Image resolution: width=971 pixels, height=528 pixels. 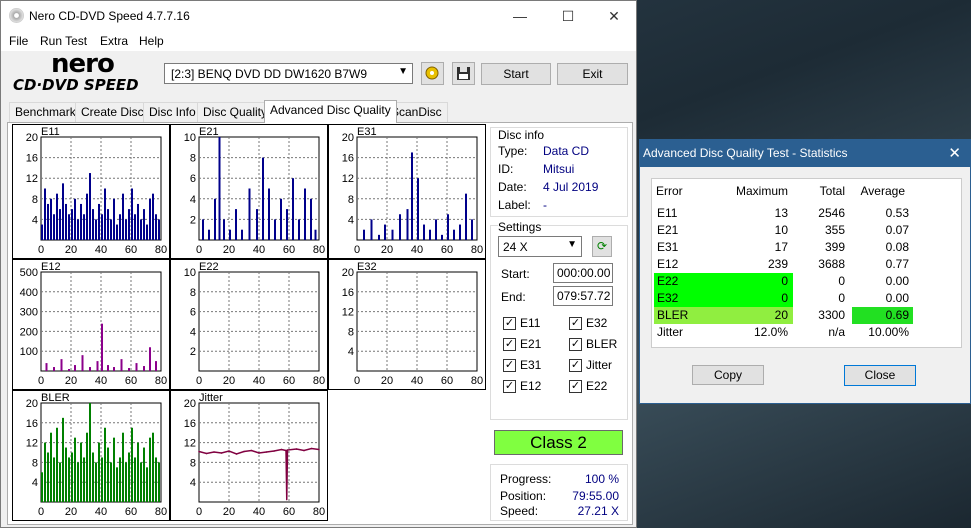 I want to click on close-icon: ✕, so click(x=954, y=153).